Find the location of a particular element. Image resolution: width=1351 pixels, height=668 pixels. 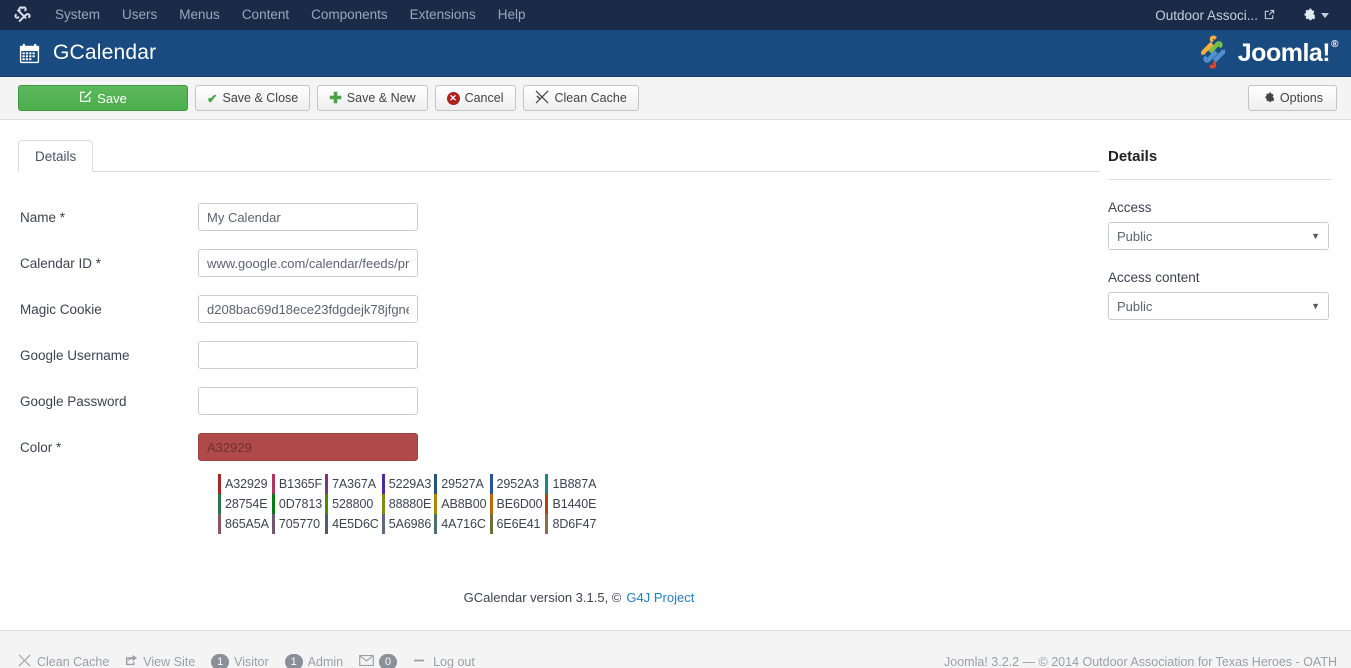

edit-square-icon is located at coordinates (85, 98).